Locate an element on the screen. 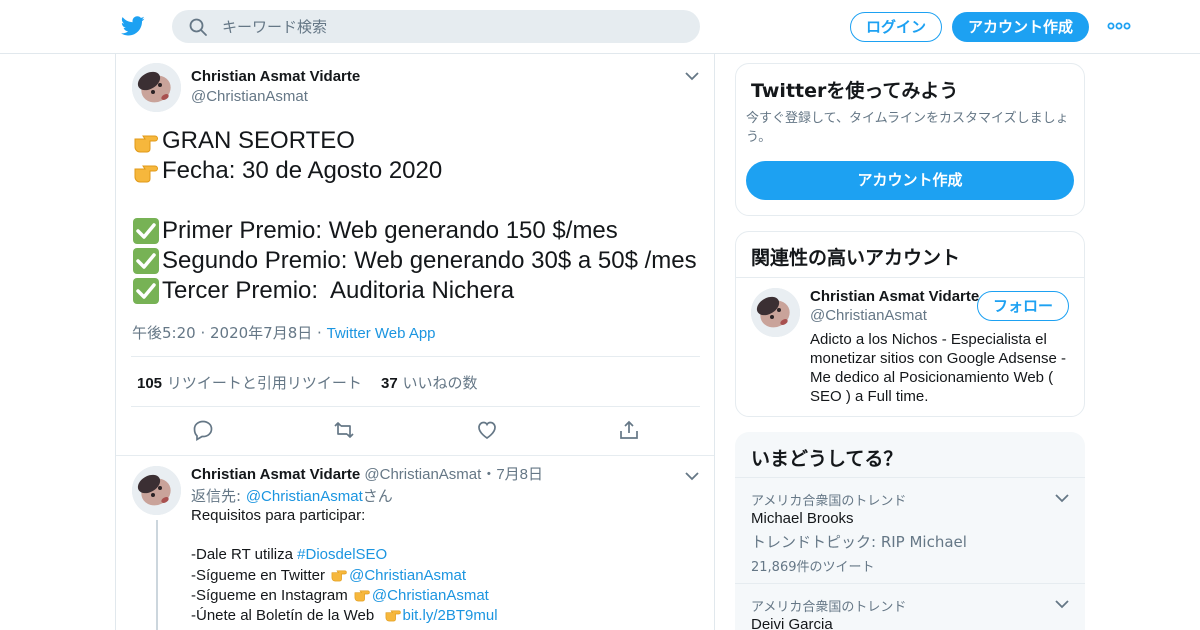 This screenshot has width=1200, height=630. search-input is located at coordinates (452, 26).